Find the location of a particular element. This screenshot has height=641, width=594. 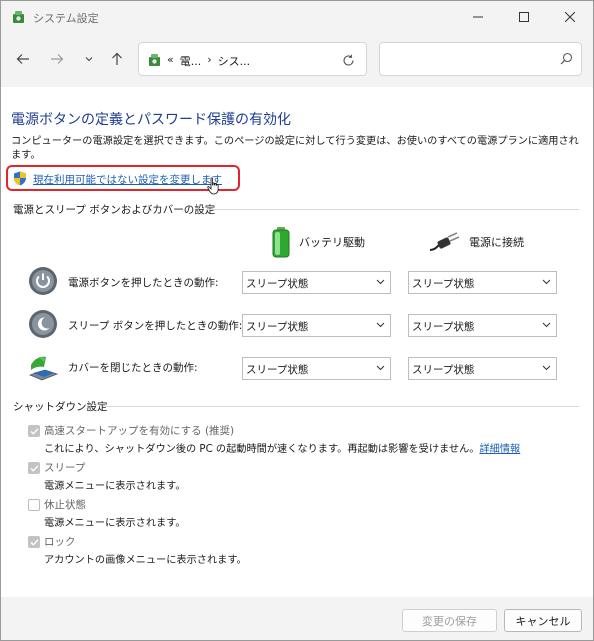

sleep-button-icon is located at coordinates (43, 324).